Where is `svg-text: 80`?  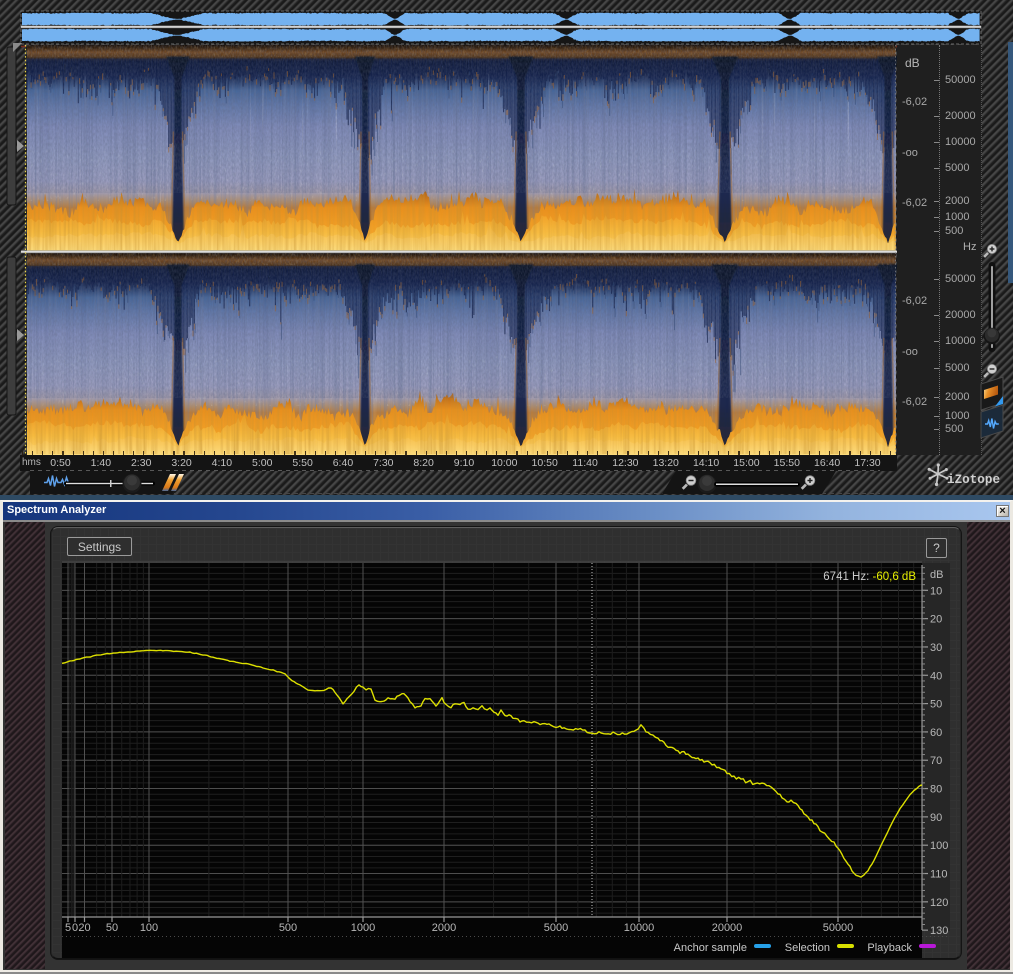
svg-text: 80 is located at coordinates (936, 790).